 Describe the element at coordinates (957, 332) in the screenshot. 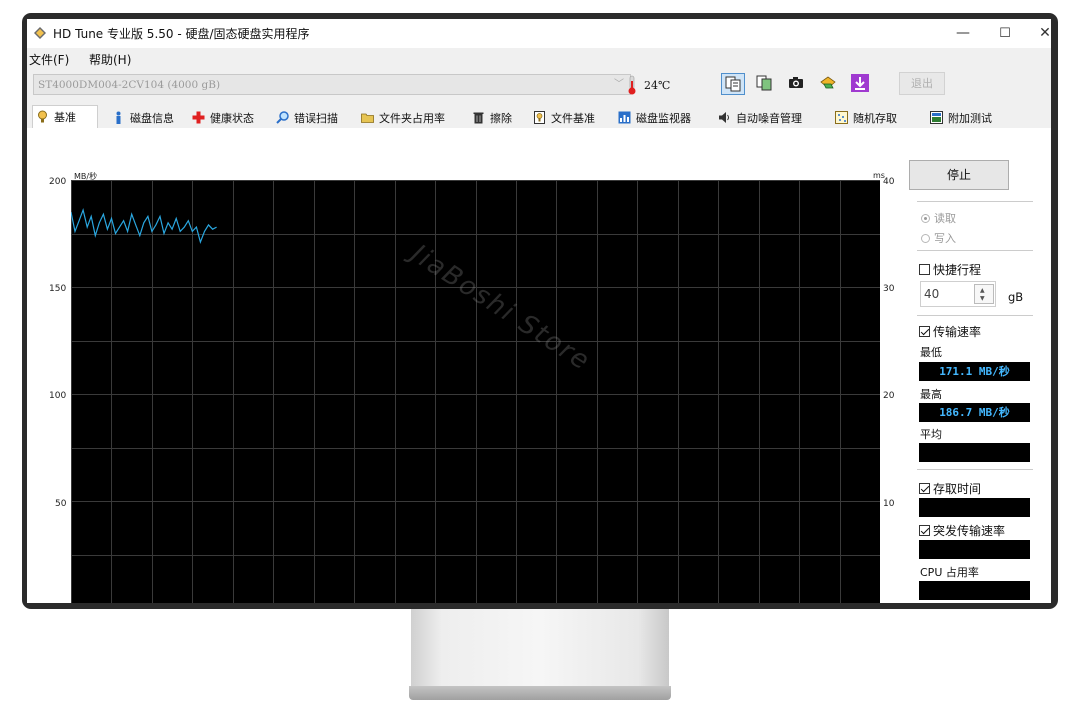

I see `transfer-rate-label: 传输速率` at that location.